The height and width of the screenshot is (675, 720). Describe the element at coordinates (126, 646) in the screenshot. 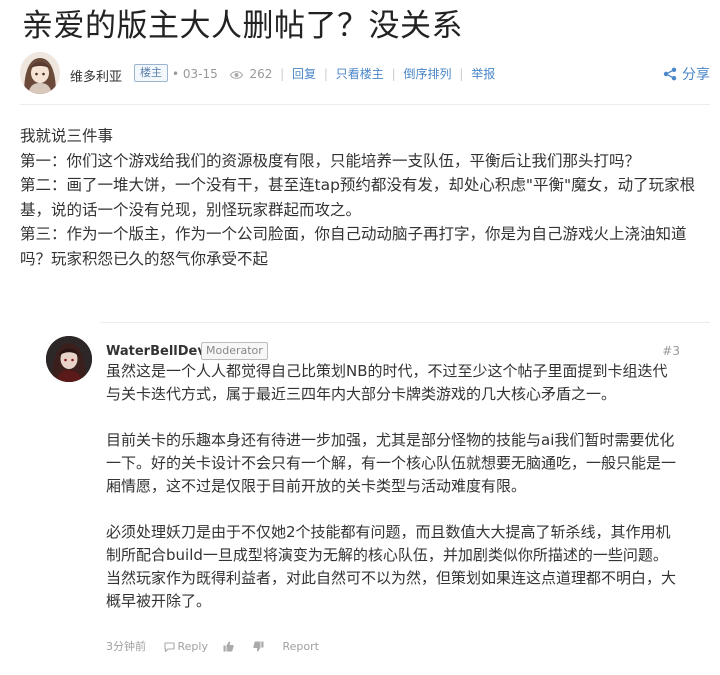

I see `reply-time: 3分钟前` at that location.